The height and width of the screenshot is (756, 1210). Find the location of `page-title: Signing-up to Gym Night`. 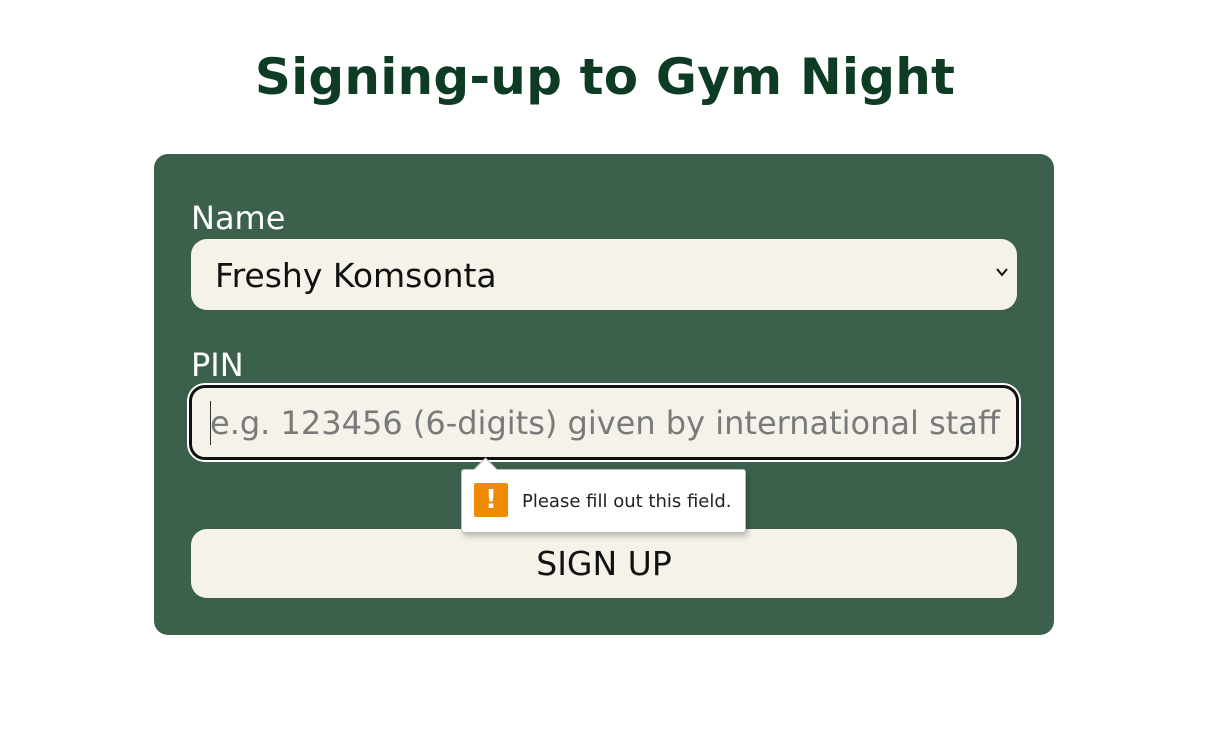

page-title: Signing-up to Gym Night is located at coordinates (605, 77).